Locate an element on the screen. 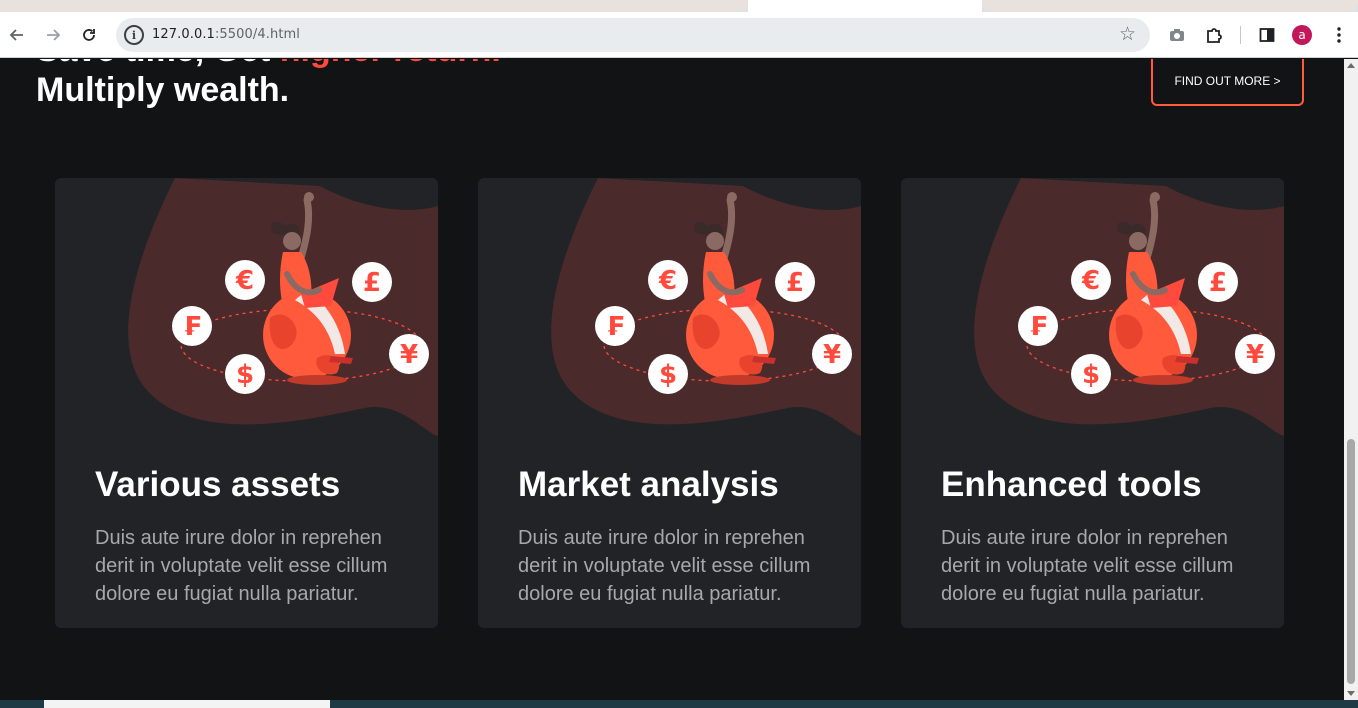 This screenshot has width=1358, height=708. hero-heading-line1: Save time, Get higher return. is located at coordinates (268, 64).